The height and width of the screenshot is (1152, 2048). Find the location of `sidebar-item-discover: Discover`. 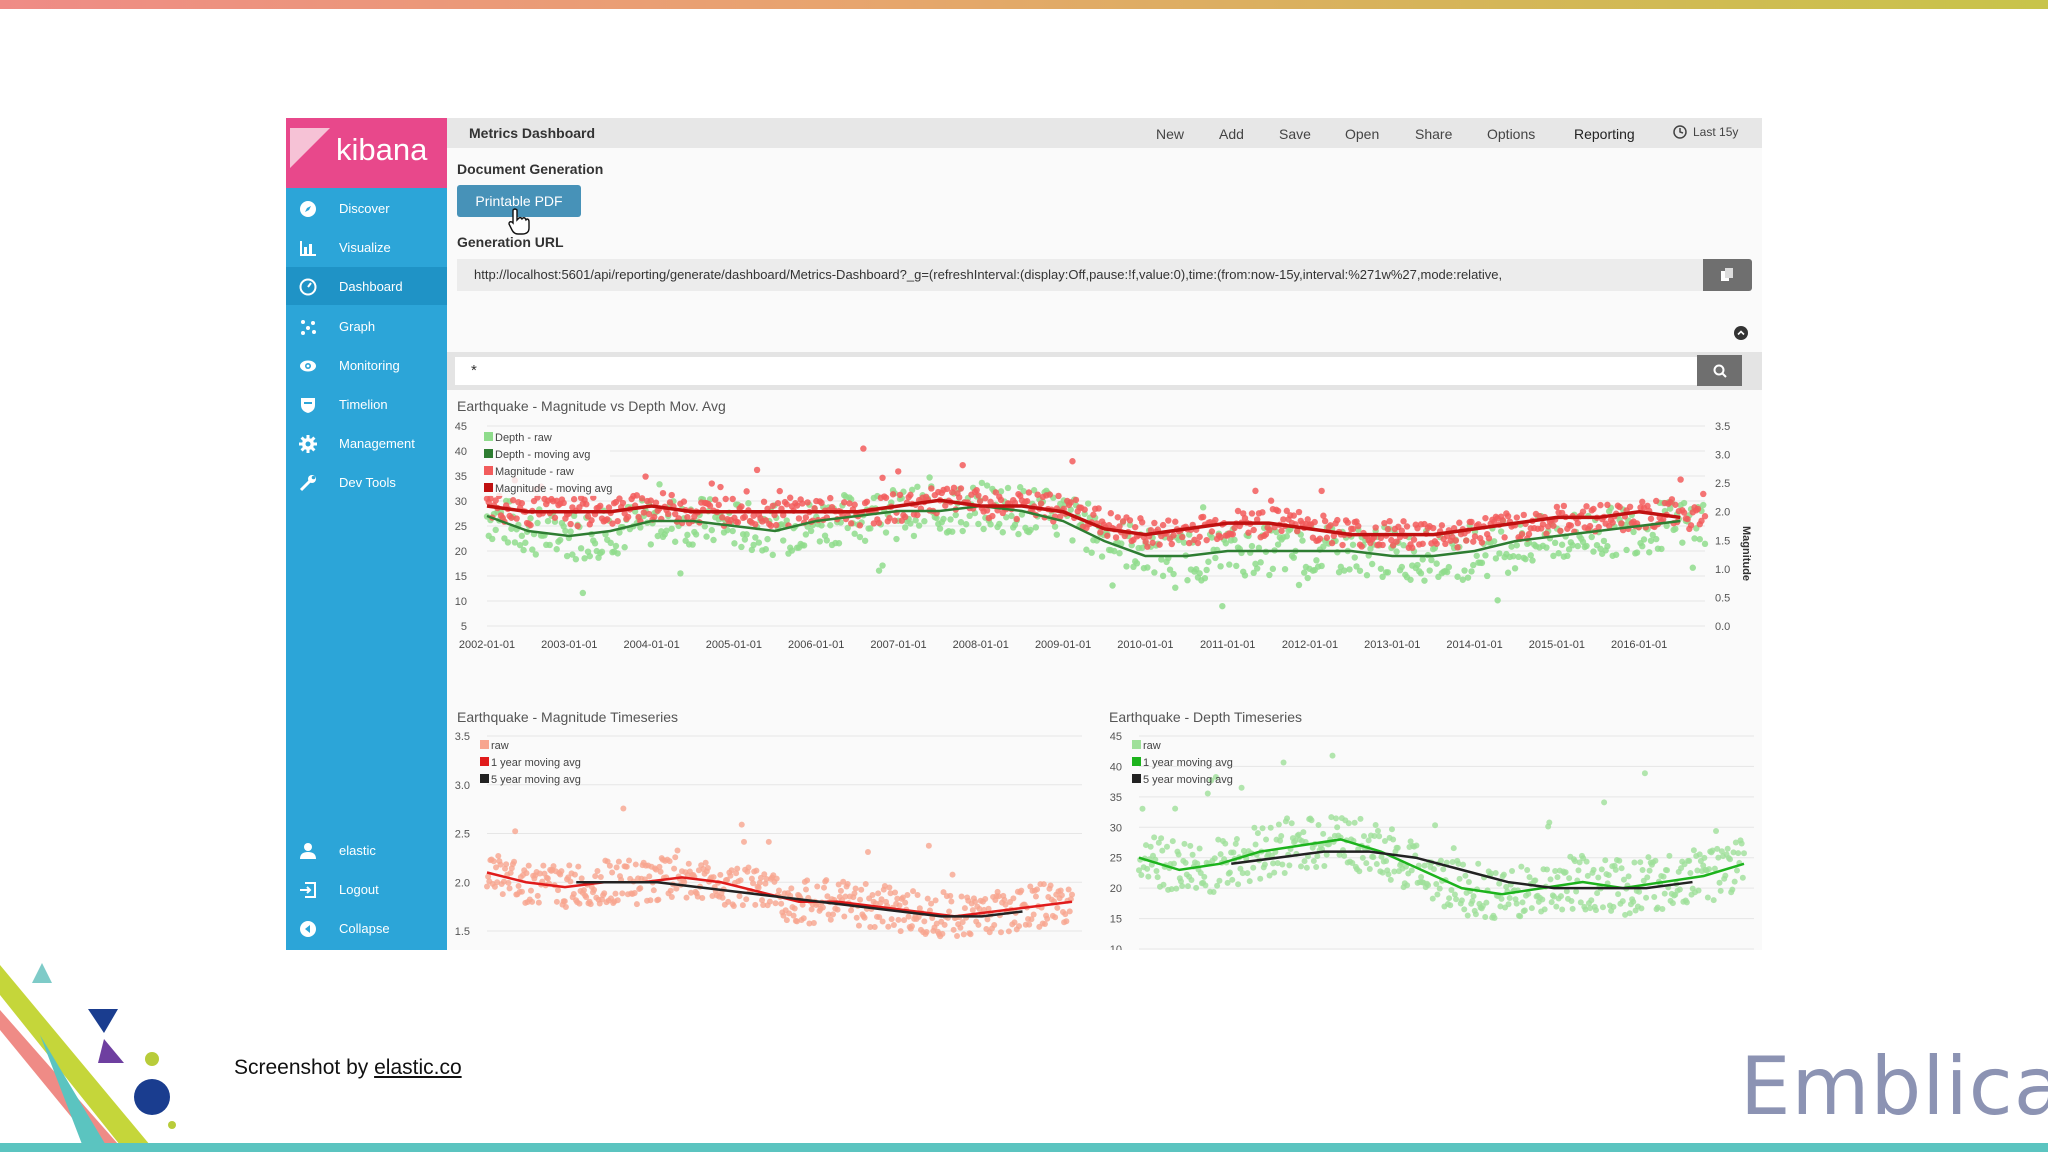

sidebar-item-discover: Discover is located at coordinates (366, 208).